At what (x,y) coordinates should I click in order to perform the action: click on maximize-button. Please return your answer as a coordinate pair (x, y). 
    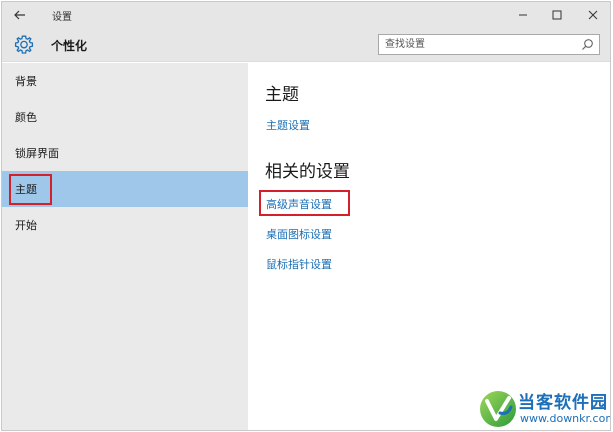
    Looking at the image, I should click on (557, 15).